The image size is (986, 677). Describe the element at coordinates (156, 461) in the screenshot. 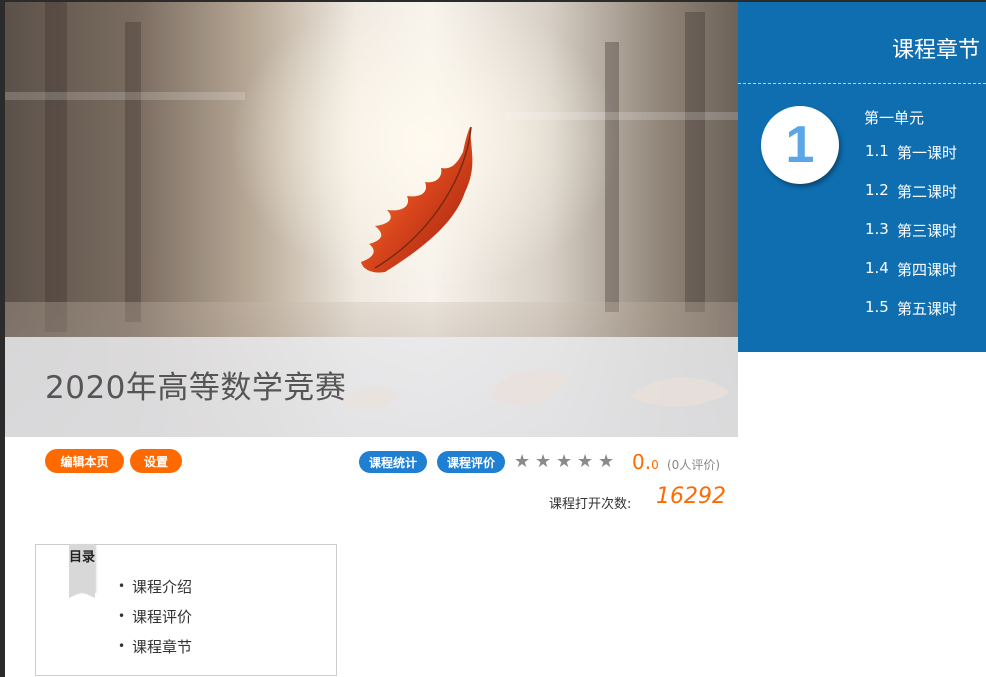

I see `settings-button: 设置` at that location.